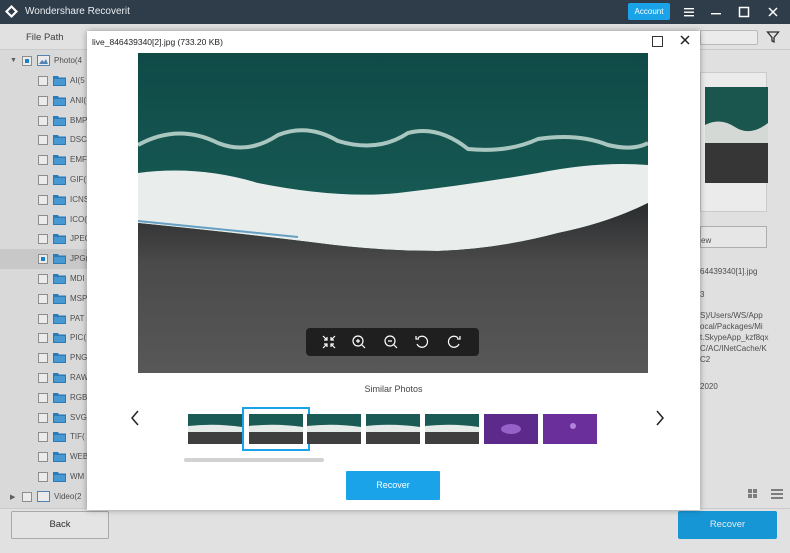  What do you see at coordinates (685, 40) in the screenshot?
I see `dialog-close-icon` at bounding box center [685, 40].